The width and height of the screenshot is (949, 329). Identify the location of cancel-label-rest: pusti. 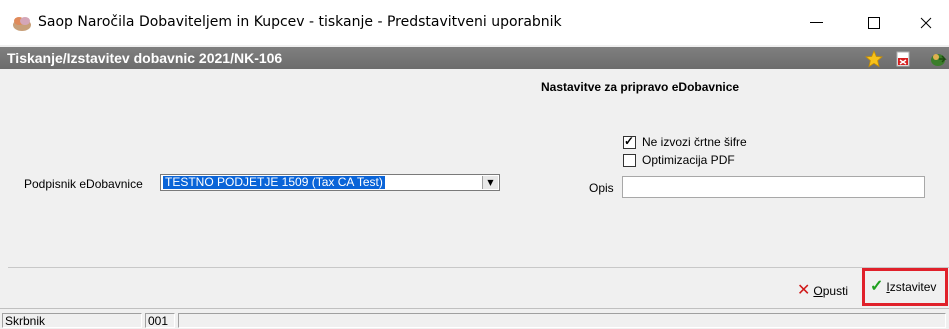
(835, 291).